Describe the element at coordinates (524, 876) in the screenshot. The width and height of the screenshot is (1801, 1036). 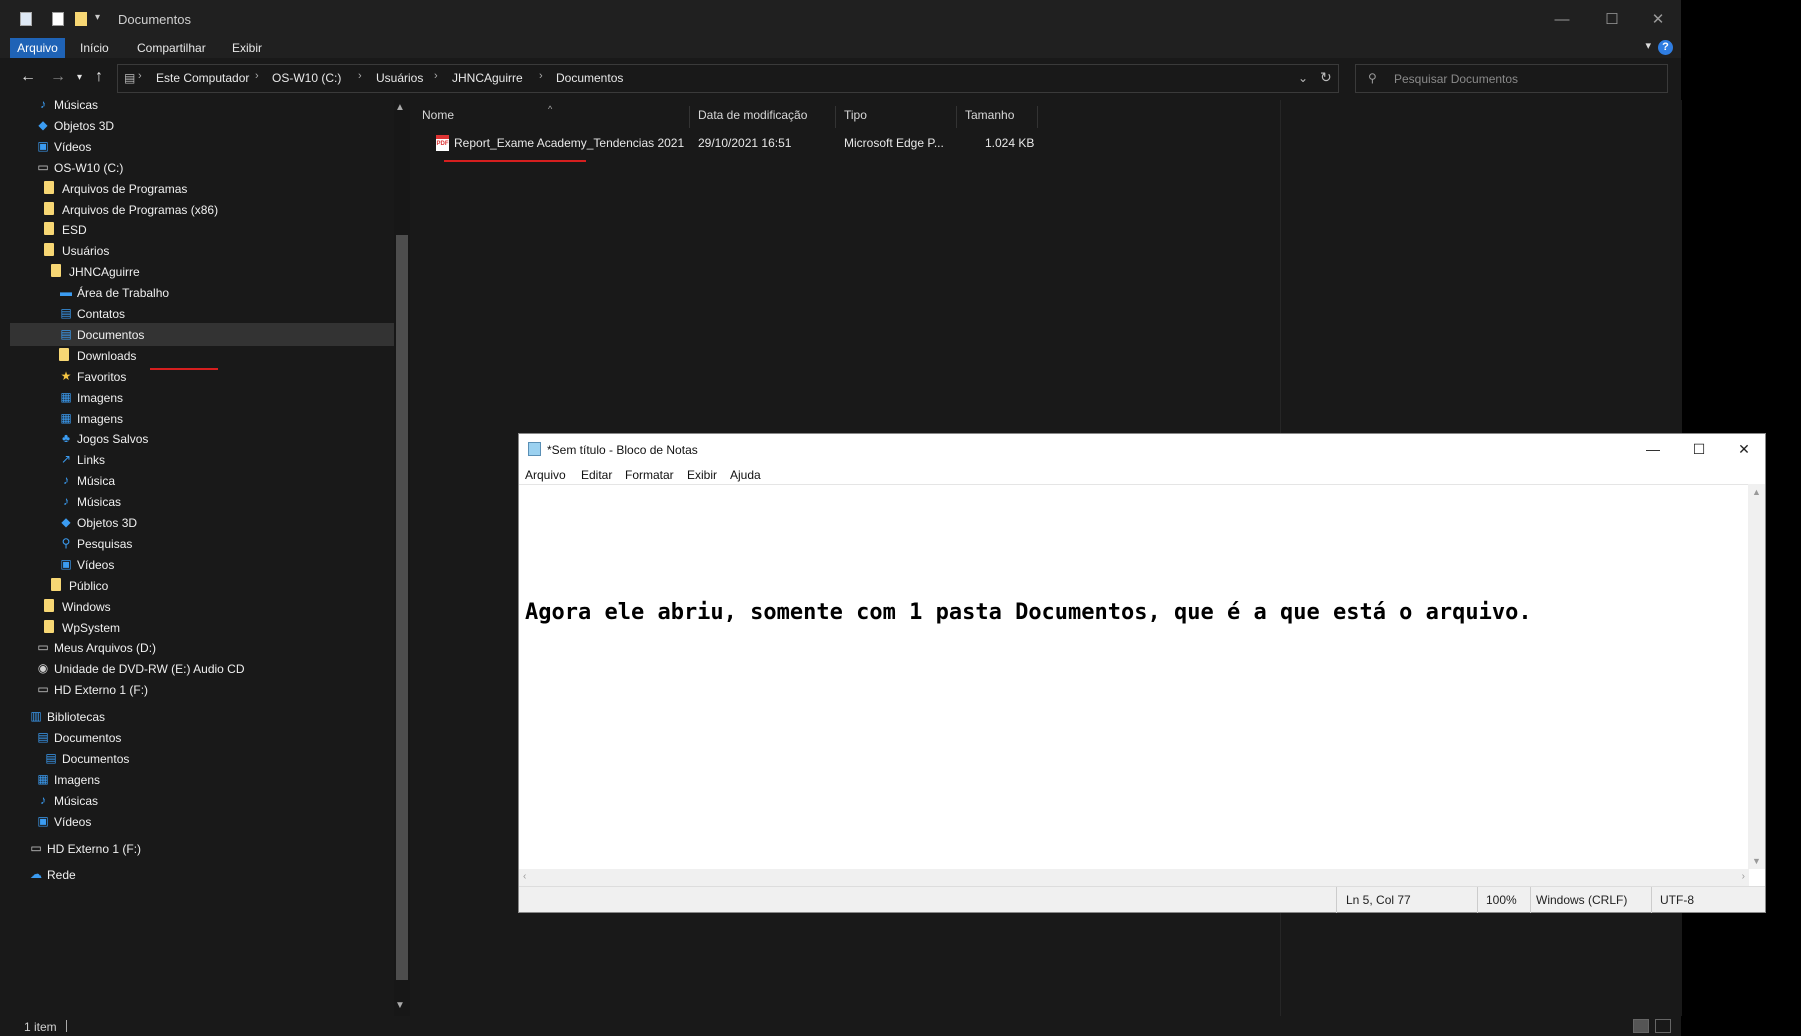
I see `scroll-left-arrow-icon: ‹` at that location.